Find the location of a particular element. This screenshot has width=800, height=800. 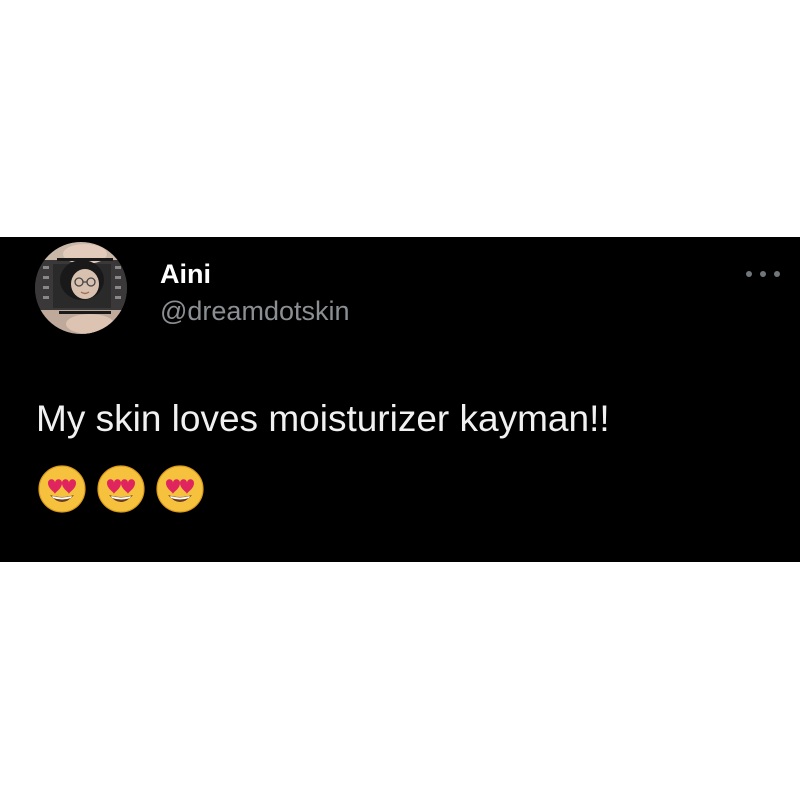

avatar is located at coordinates (81, 288).